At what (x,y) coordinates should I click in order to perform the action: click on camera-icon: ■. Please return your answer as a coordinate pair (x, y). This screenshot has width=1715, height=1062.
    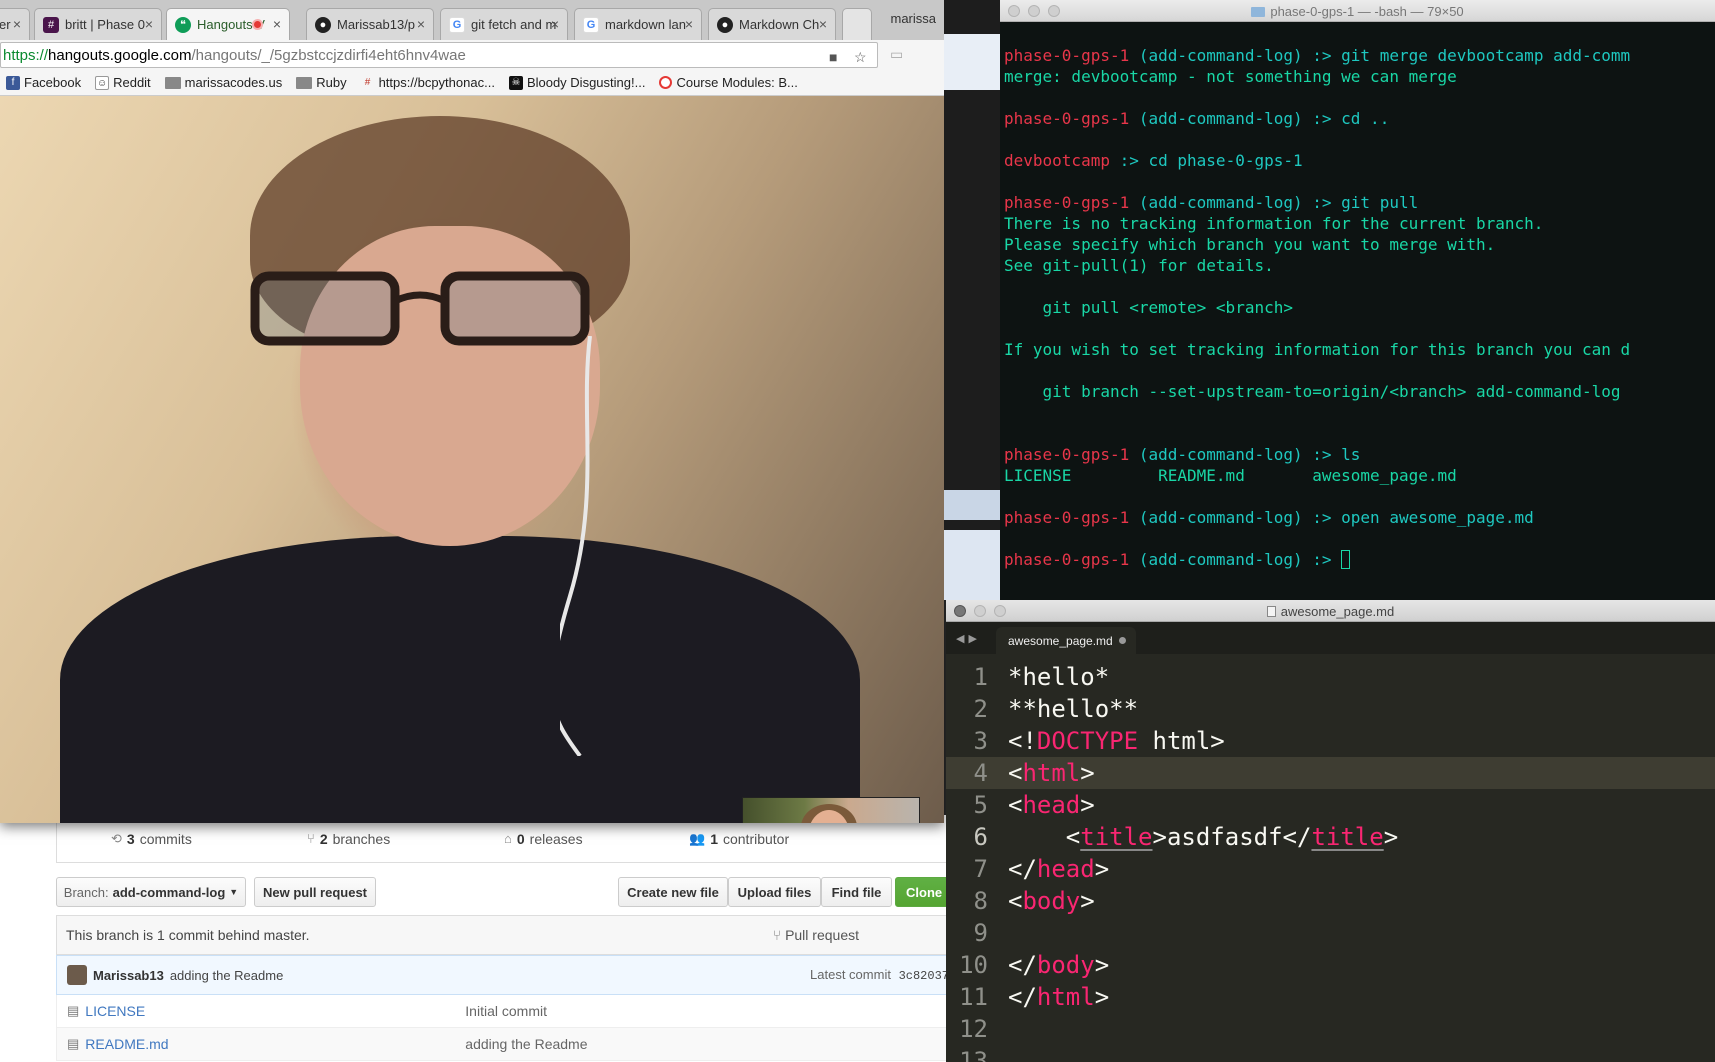
    Looking at the image, I should click on (833, 57).